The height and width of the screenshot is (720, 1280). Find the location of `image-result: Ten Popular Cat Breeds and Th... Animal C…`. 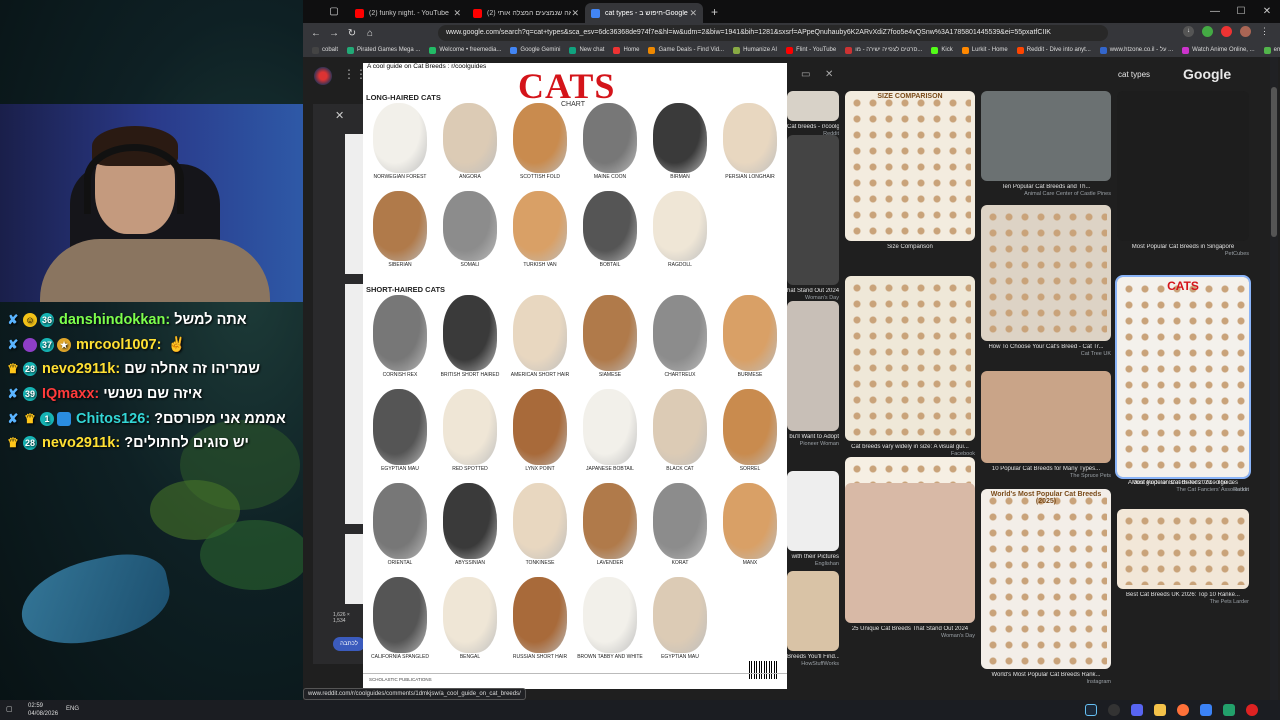

image-result: Ten Popular Cat Breeds and Th... Animal C… is located at coordinates (1046, 144).